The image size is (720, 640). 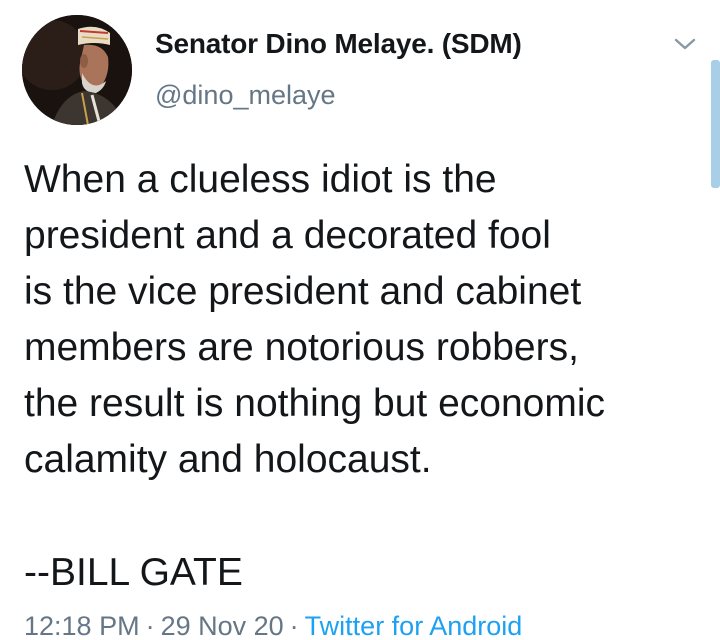 I want to click on avatar, so click(x=77, y=70).